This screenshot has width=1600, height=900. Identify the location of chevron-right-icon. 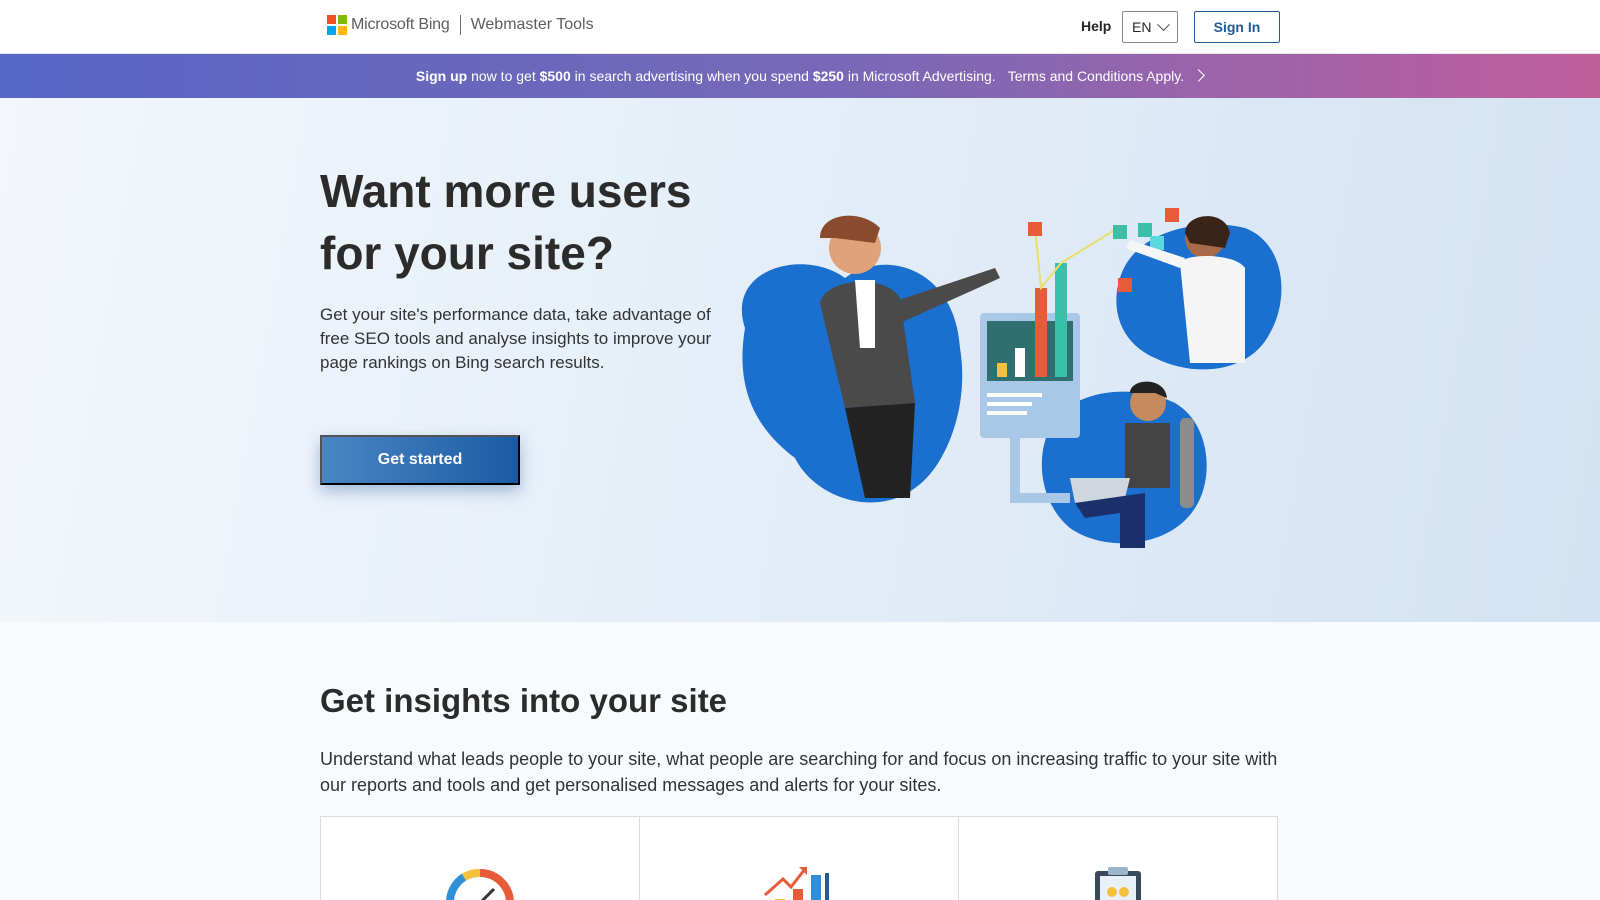
(1198, 75).